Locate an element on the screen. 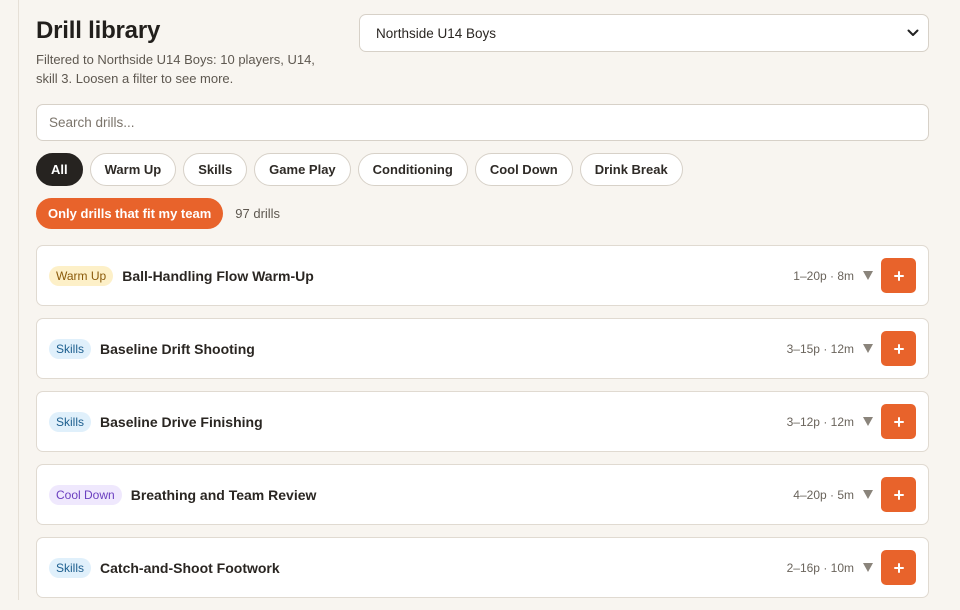  fit-my-team-toggle: Only drills that fit my team is located at coordinates (130, 213).